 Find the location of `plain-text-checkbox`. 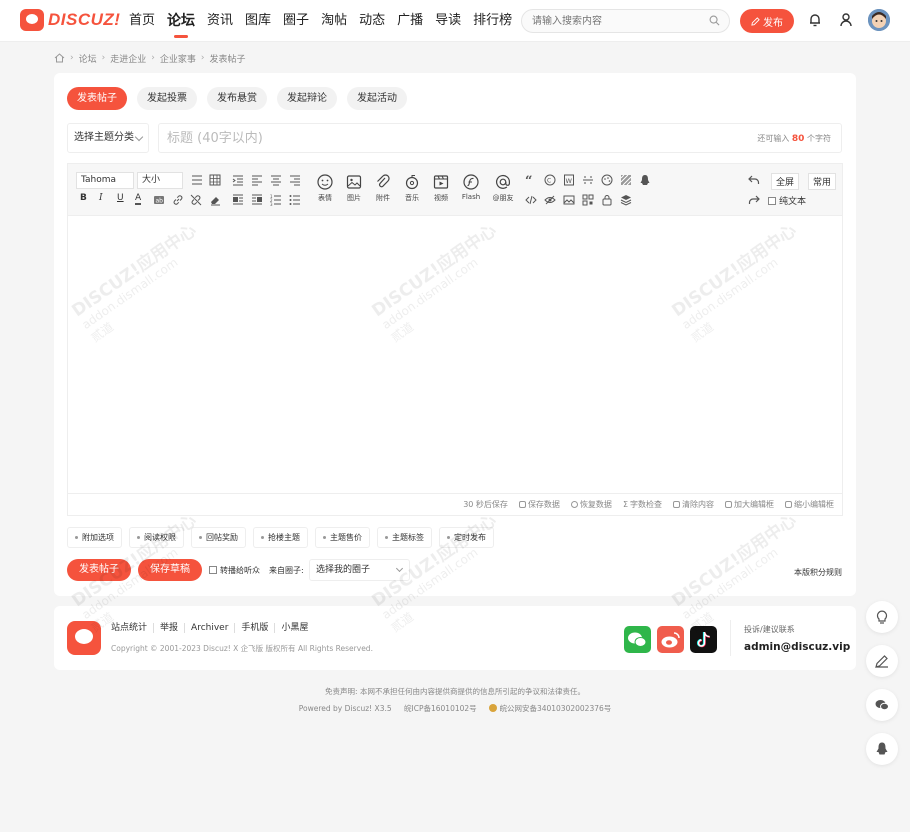

plain-text-checkbox is located at coordinates (772, 201).